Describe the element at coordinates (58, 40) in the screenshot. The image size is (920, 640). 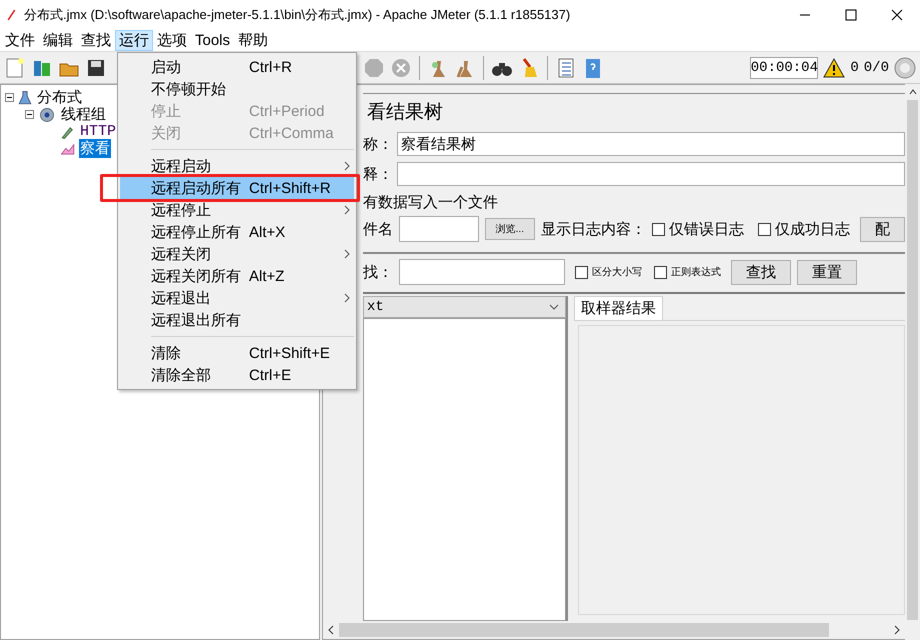
I see `menu-title: 编辑` at that location.